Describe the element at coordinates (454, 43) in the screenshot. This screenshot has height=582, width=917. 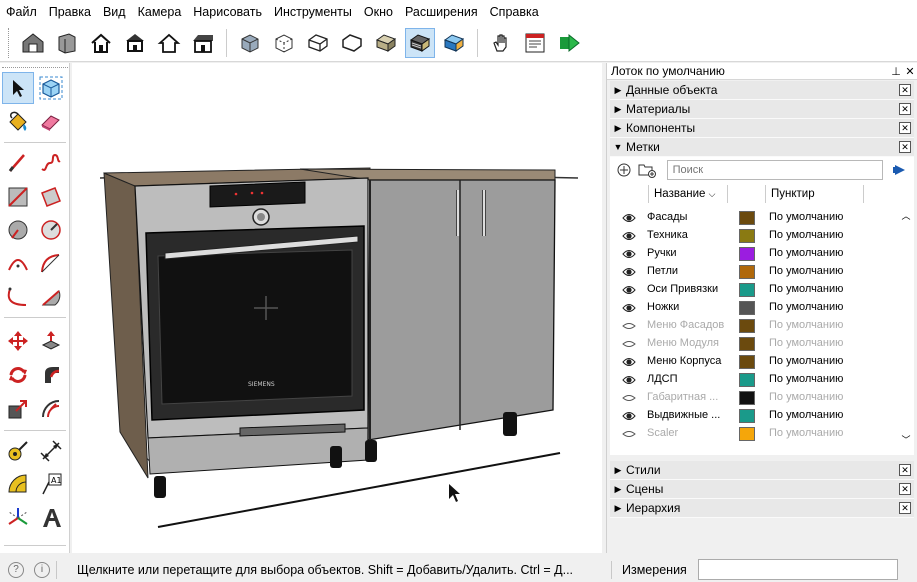
I see `monochrome-style-icon` at that location.